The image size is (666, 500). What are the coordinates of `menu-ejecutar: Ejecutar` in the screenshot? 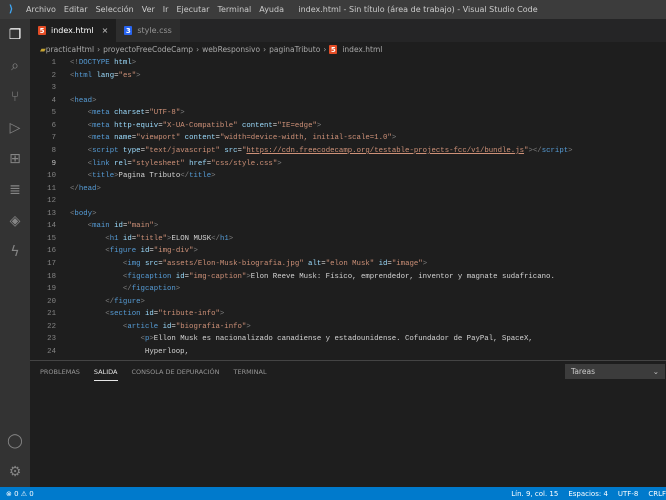 It's located at (192, 9).